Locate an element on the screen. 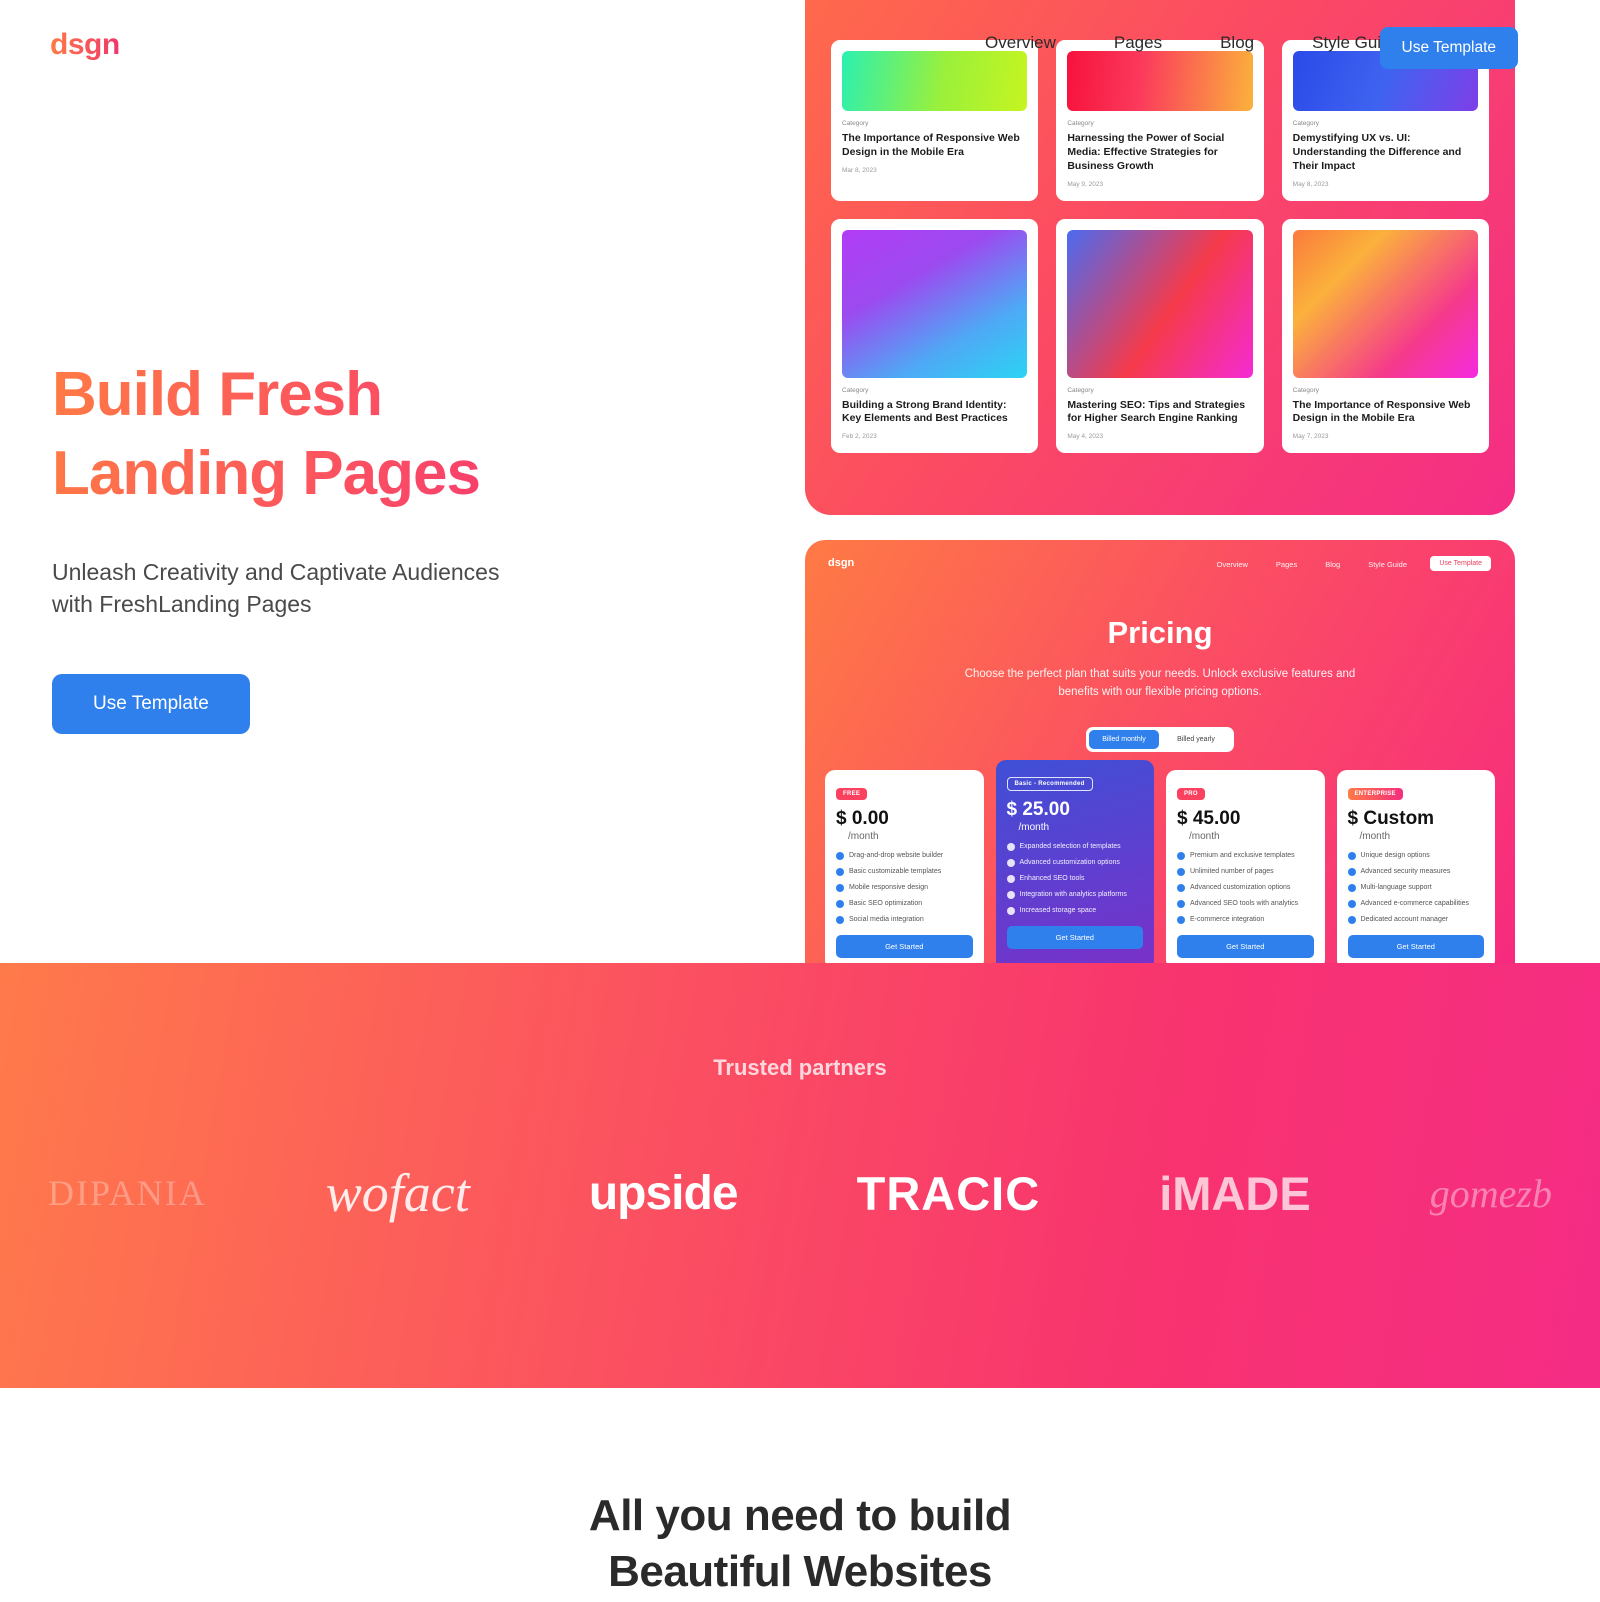 This screenshot has height=1602, width=1600. features-intro-section: All you need to build Beautiful Websites is located at coordinates (800, 1495).